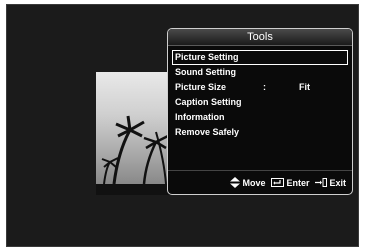 The image size is (365, 251). I want to click on enter-hint: Enter, so click(290, 183).